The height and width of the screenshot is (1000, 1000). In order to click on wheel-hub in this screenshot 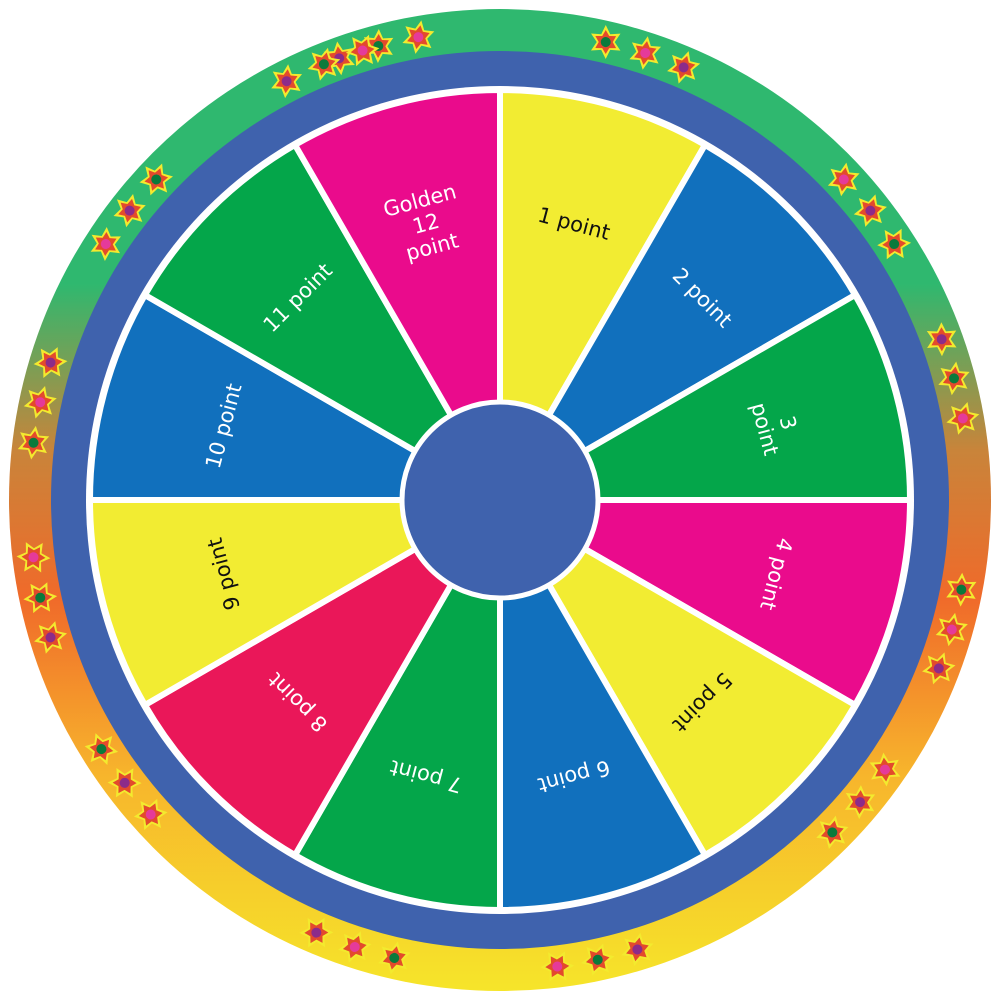, I will do `click(500, 500)`.